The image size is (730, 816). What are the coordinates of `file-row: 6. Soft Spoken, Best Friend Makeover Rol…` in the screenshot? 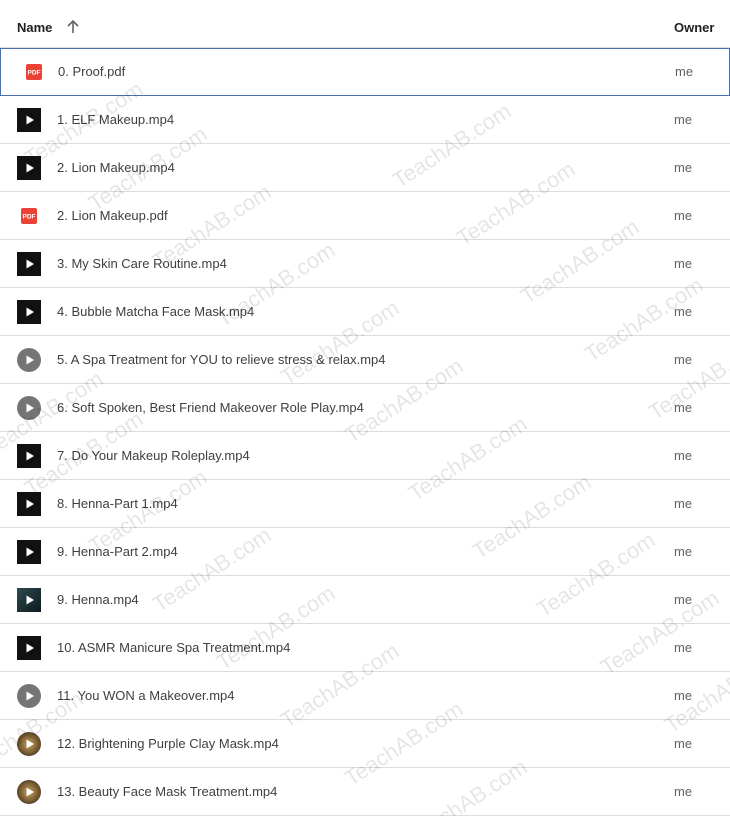 It's located at (365, 408).